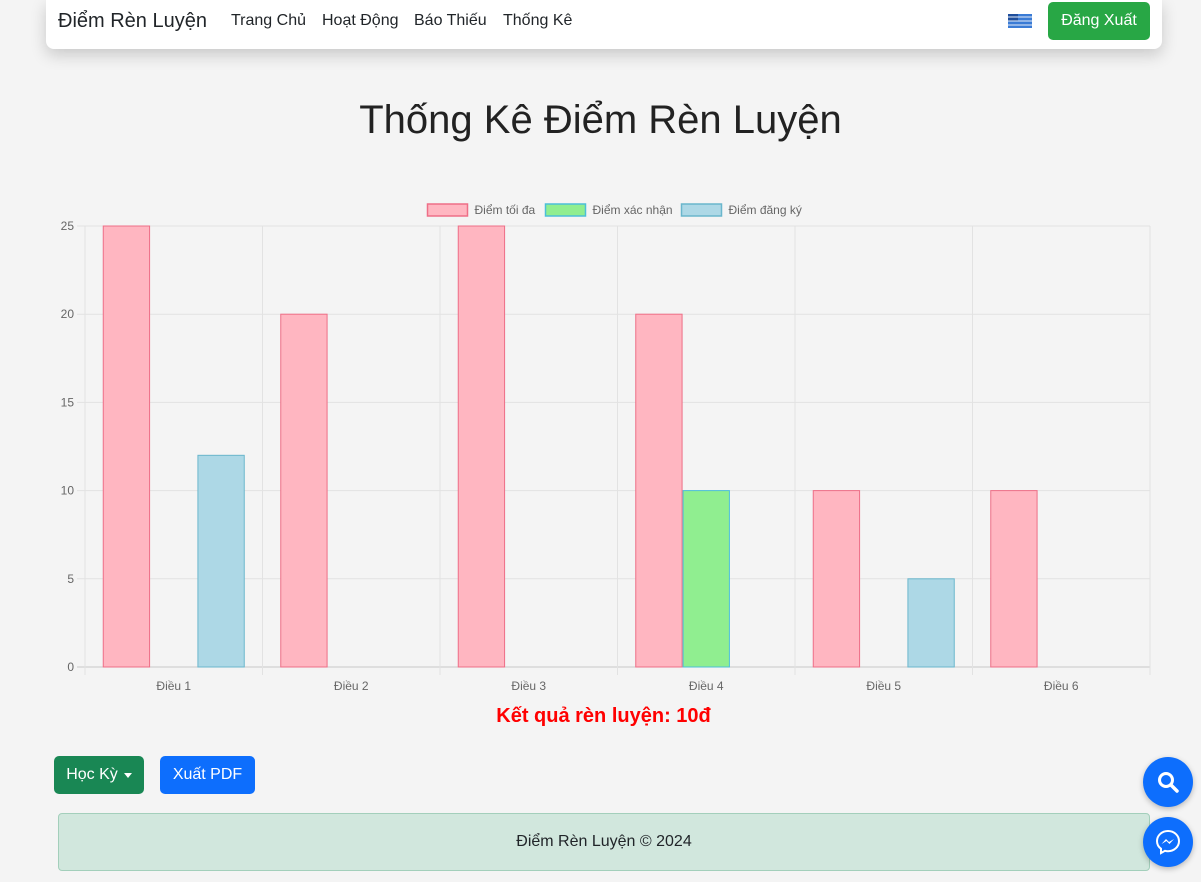  What do you see at coordinates (268, 21) in the screenshot?
I see `nav-link-home: Trang Chủ` at bounding box center [268, 21].